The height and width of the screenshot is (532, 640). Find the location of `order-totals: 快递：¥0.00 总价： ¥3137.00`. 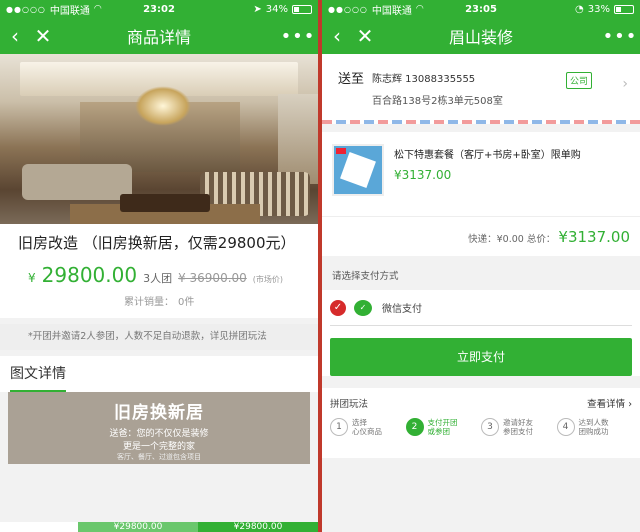

order-totals: 快递：¥0.00 总价： ¥3137.00 is located at coordinates (481, 236).